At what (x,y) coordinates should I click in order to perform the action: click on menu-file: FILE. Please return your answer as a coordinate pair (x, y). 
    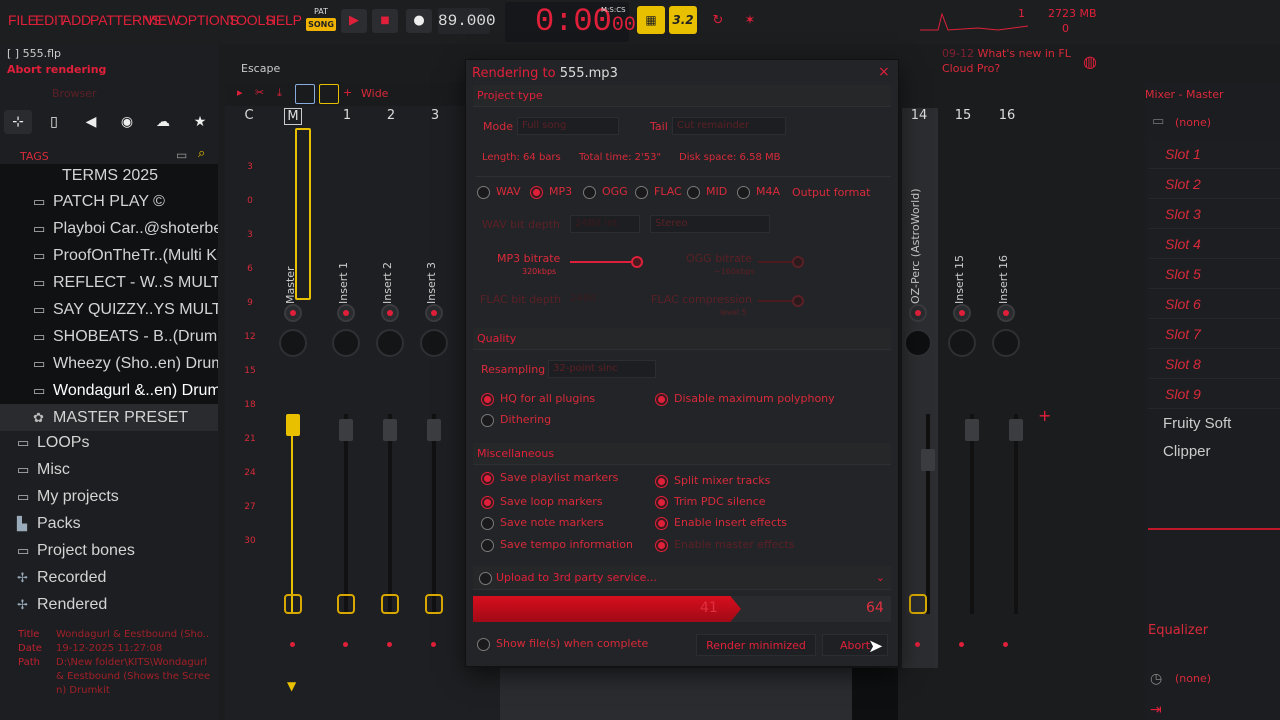
    Looking at the image, I should click on (22, 20).